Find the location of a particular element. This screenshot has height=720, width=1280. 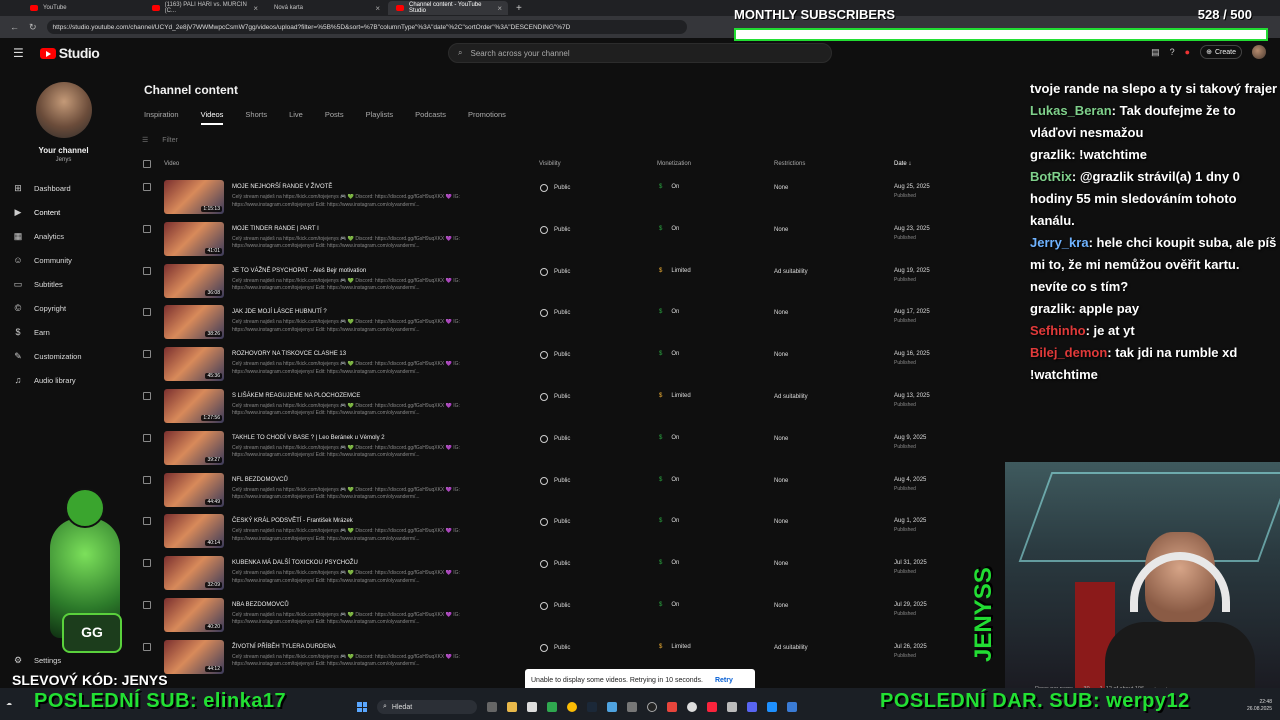

tab-podcasts: Podcasts is located at coordinates (430, 117).